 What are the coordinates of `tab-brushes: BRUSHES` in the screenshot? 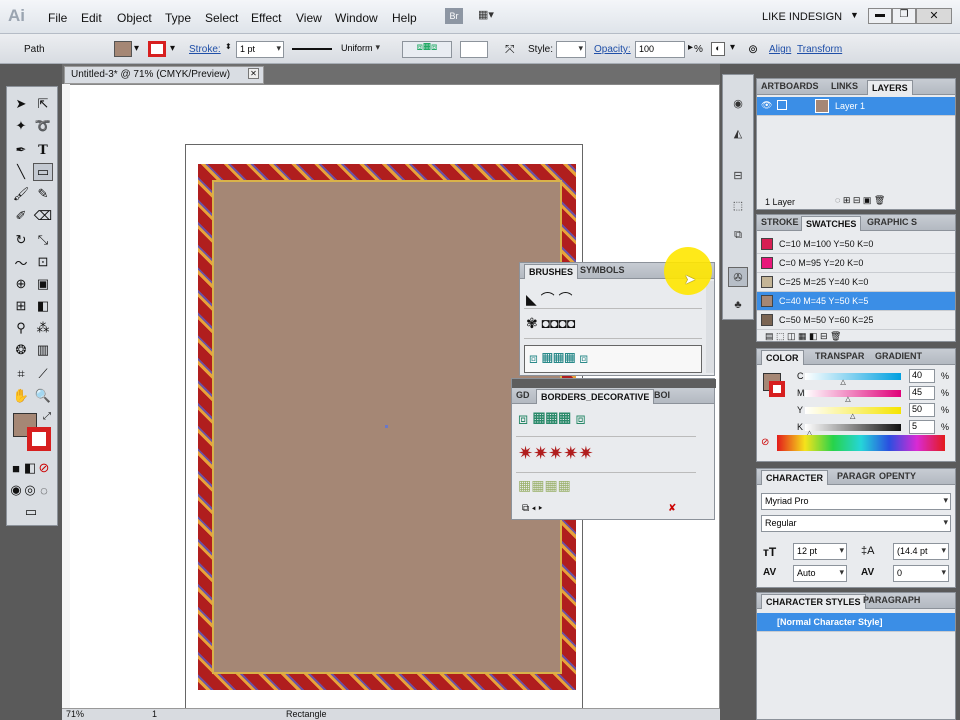 It's located at (551, 271).